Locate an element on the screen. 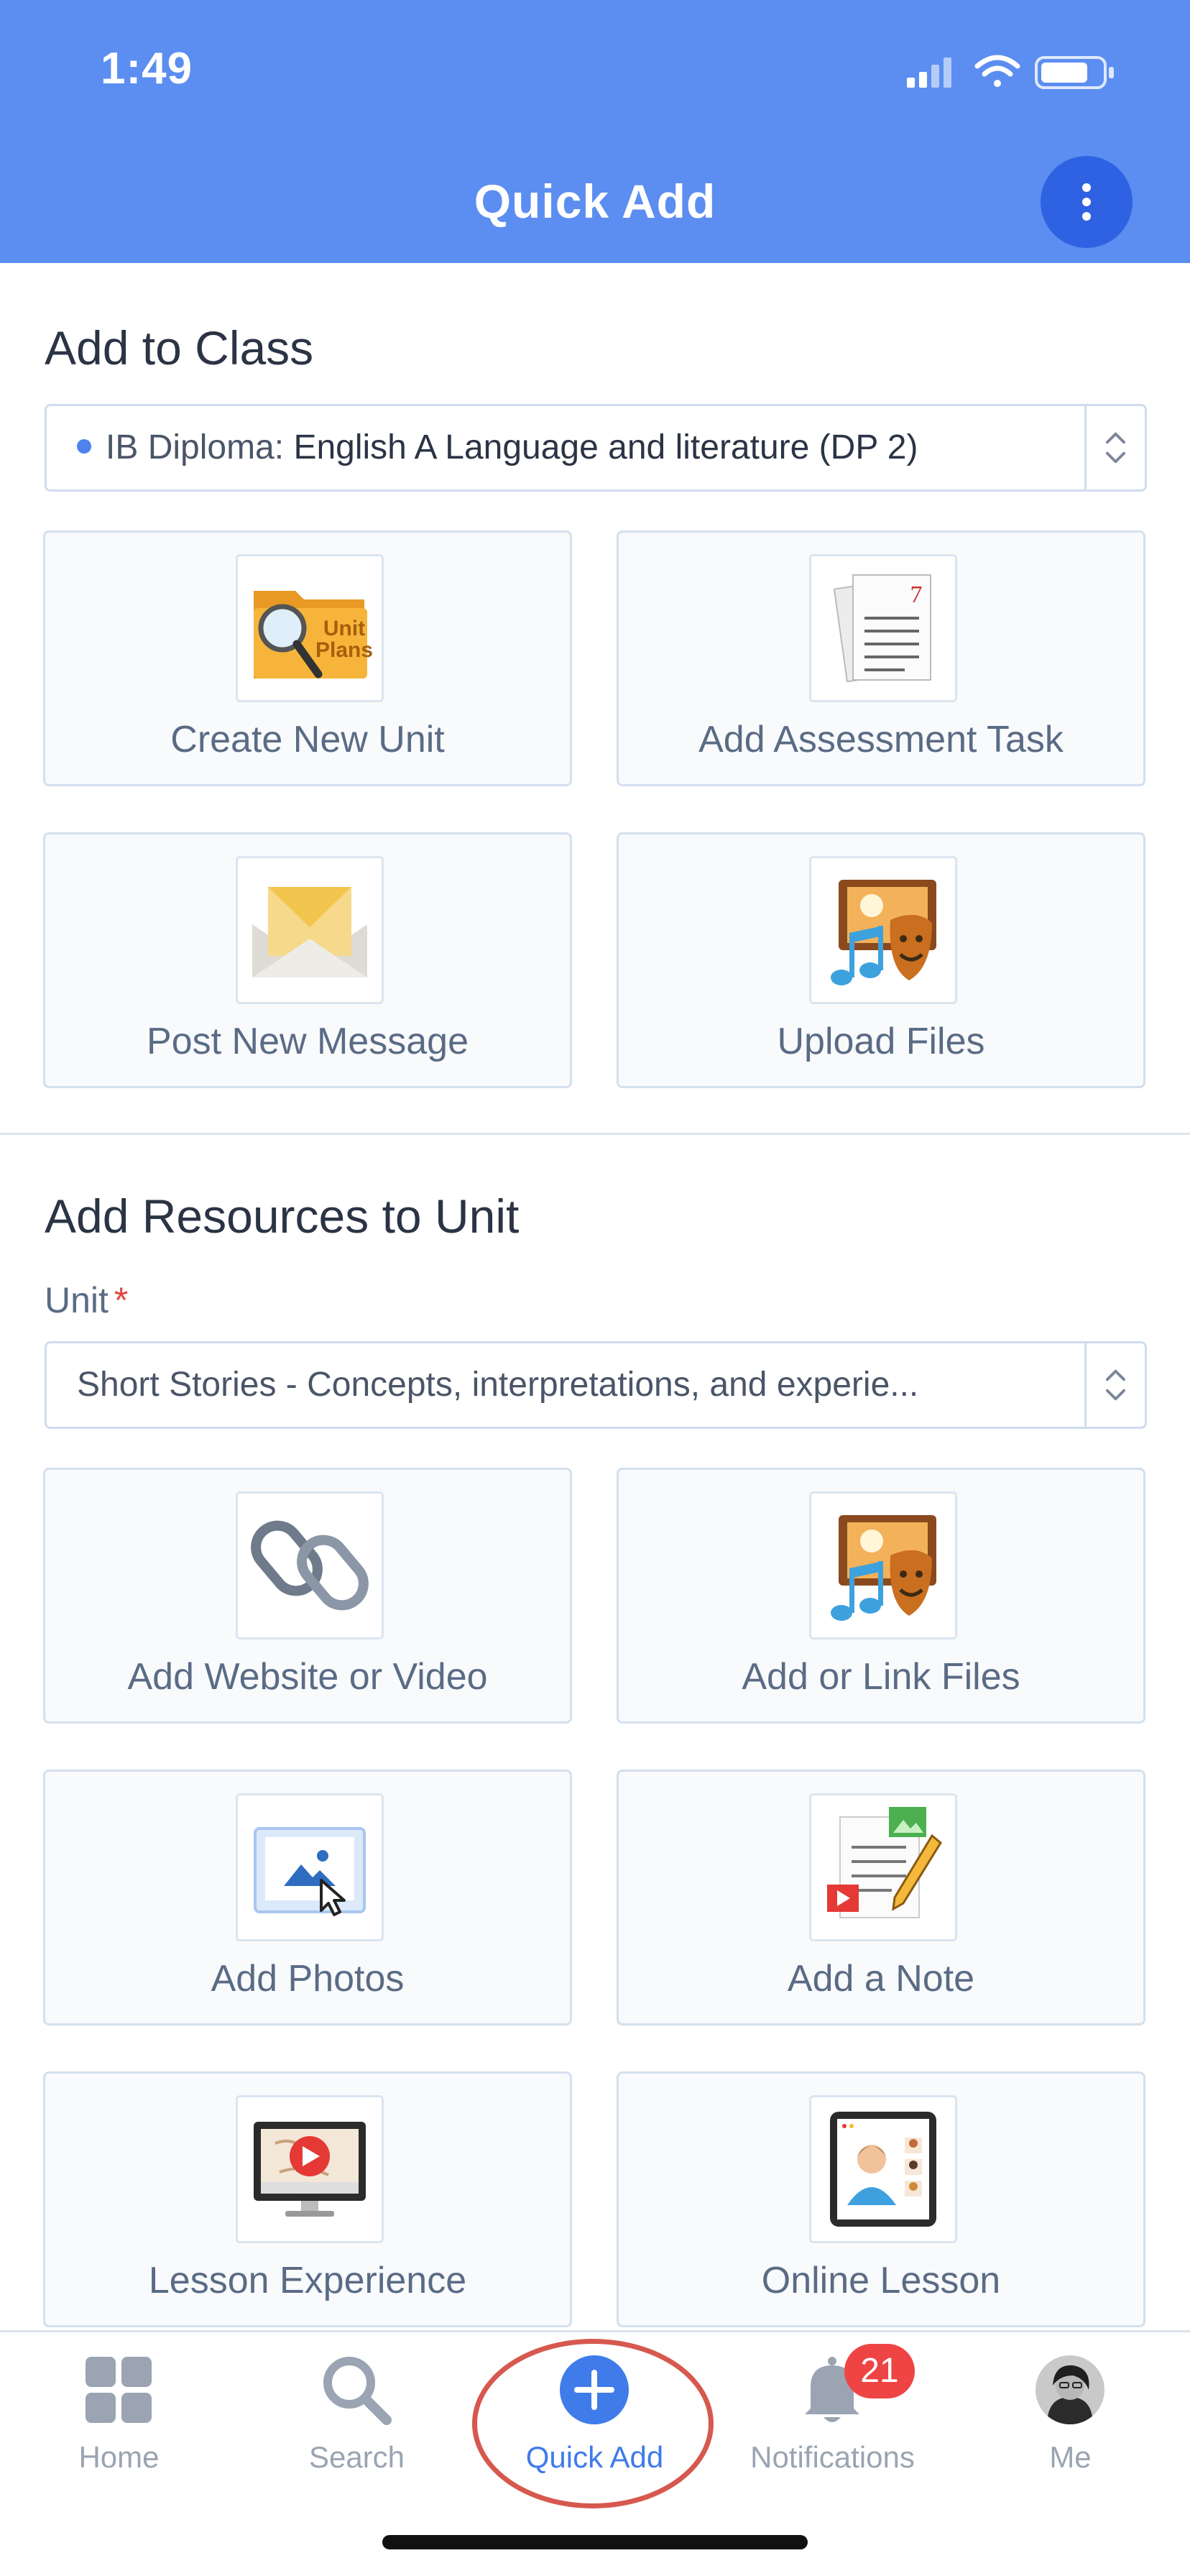 The width and height of the screenshot is (1190, 2576). chain-link-icon is located at coordinates (310, 1565).